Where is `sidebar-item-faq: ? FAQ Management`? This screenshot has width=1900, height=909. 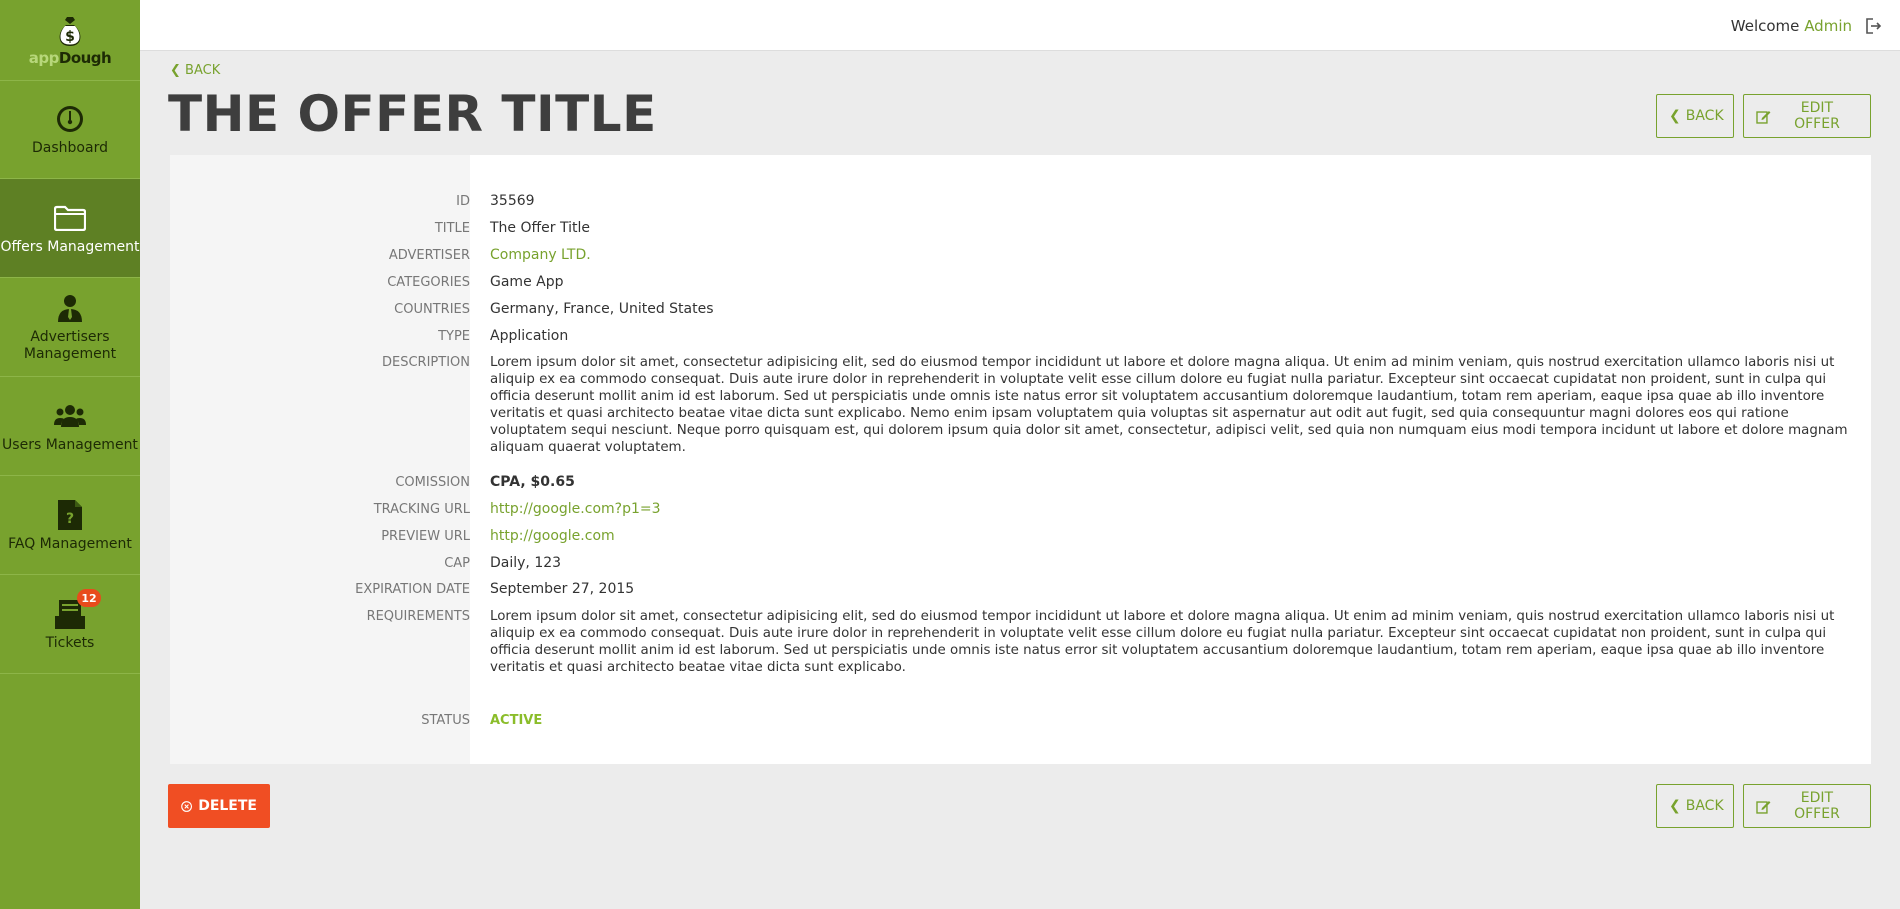 sidebar-item-faq: ? FAQ Management is located at coordinates (70, 525).